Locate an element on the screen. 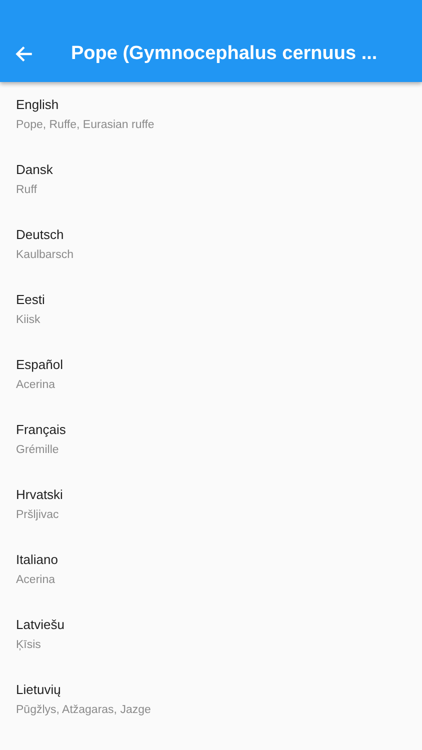 This screenshot has width=422, height=750. language-label: Latviešu is located at coordinates (40, 625).